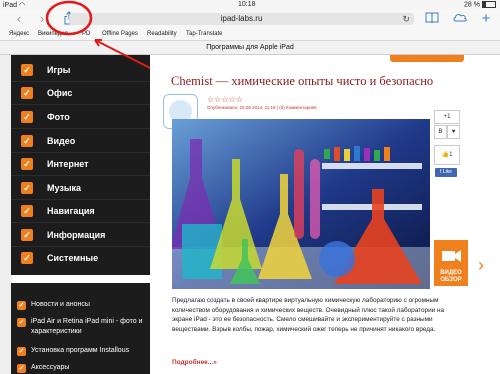  I want to click on news-item-label: Установка программ Installous, so click(80, 350).